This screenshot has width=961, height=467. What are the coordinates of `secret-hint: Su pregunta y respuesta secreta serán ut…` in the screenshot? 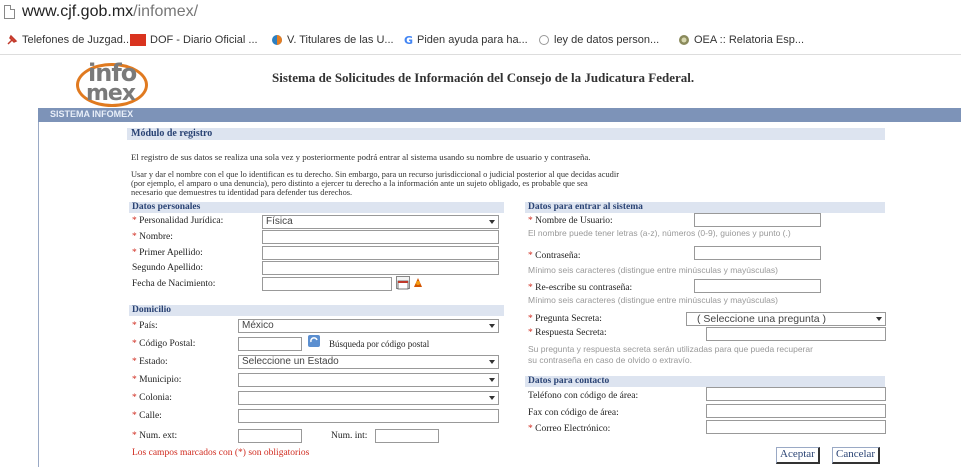 It's located at (670, 349).